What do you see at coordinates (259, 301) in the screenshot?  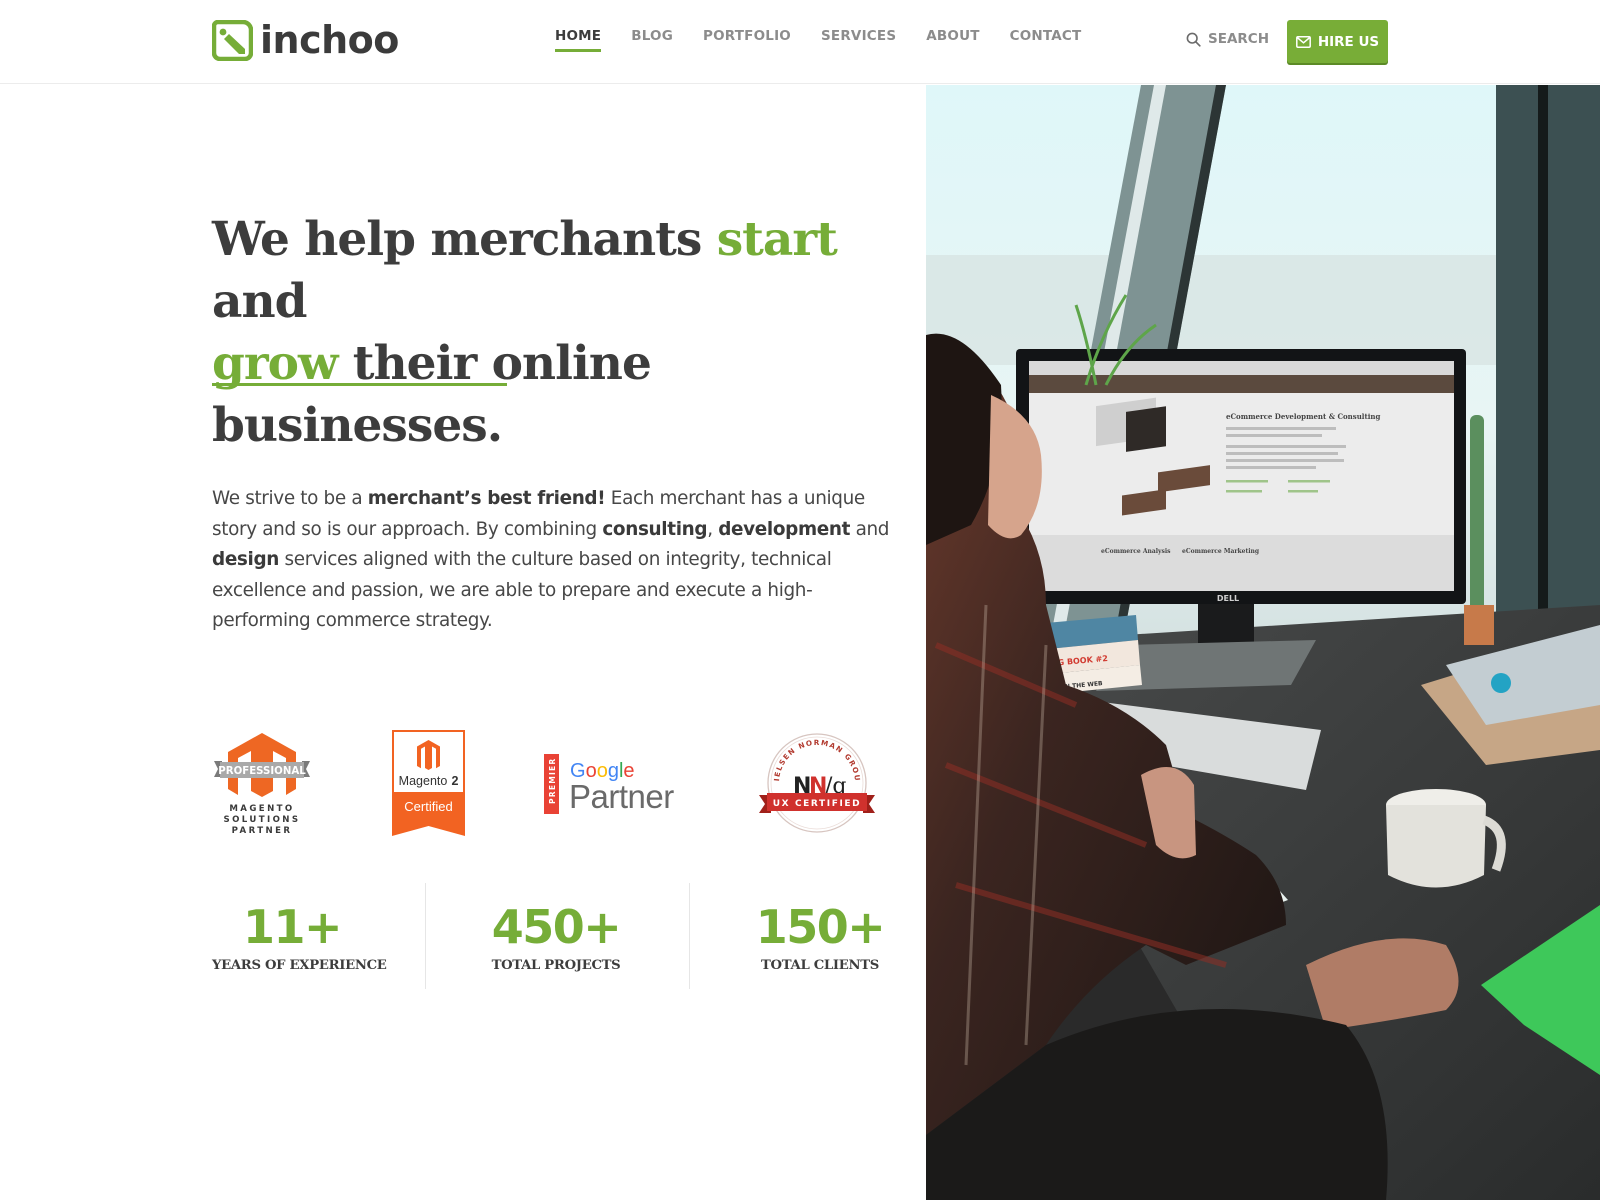 I see `headline-text: and` at bounding box center [259, 301].